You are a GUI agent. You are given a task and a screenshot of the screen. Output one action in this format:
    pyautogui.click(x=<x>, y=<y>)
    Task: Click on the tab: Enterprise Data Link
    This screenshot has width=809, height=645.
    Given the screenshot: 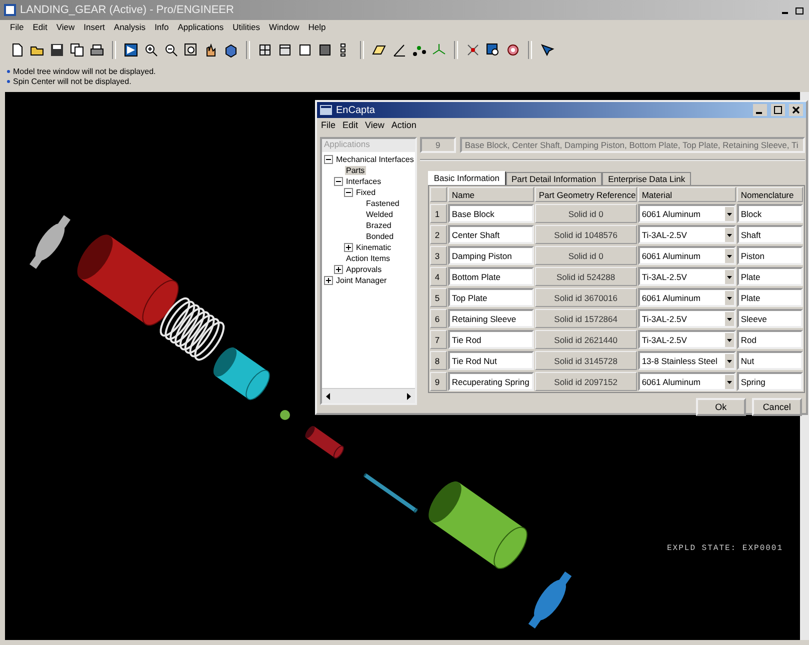 What is the action you would take?
    pyautogui.click(x=647, y=178)
    